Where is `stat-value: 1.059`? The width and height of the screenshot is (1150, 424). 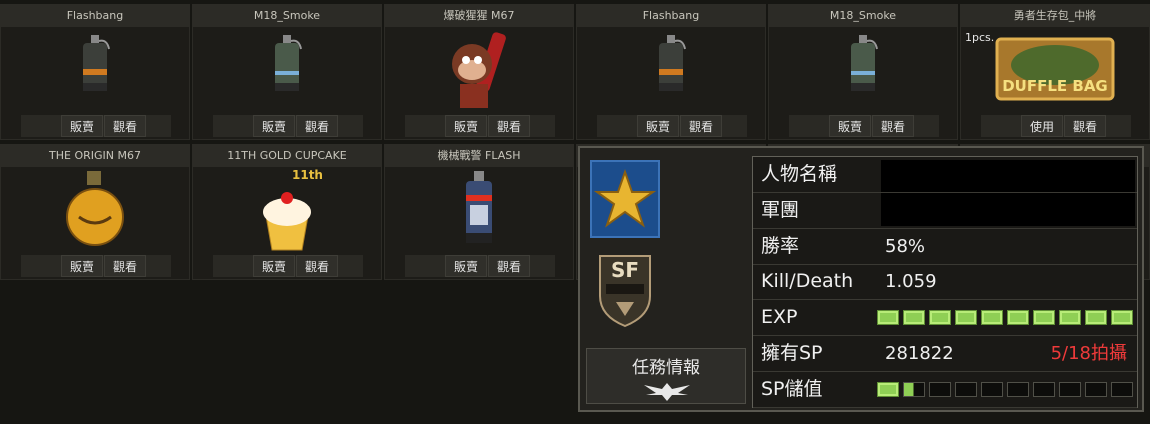 stat-value: 1.059 is located at coordinates (911, 282).